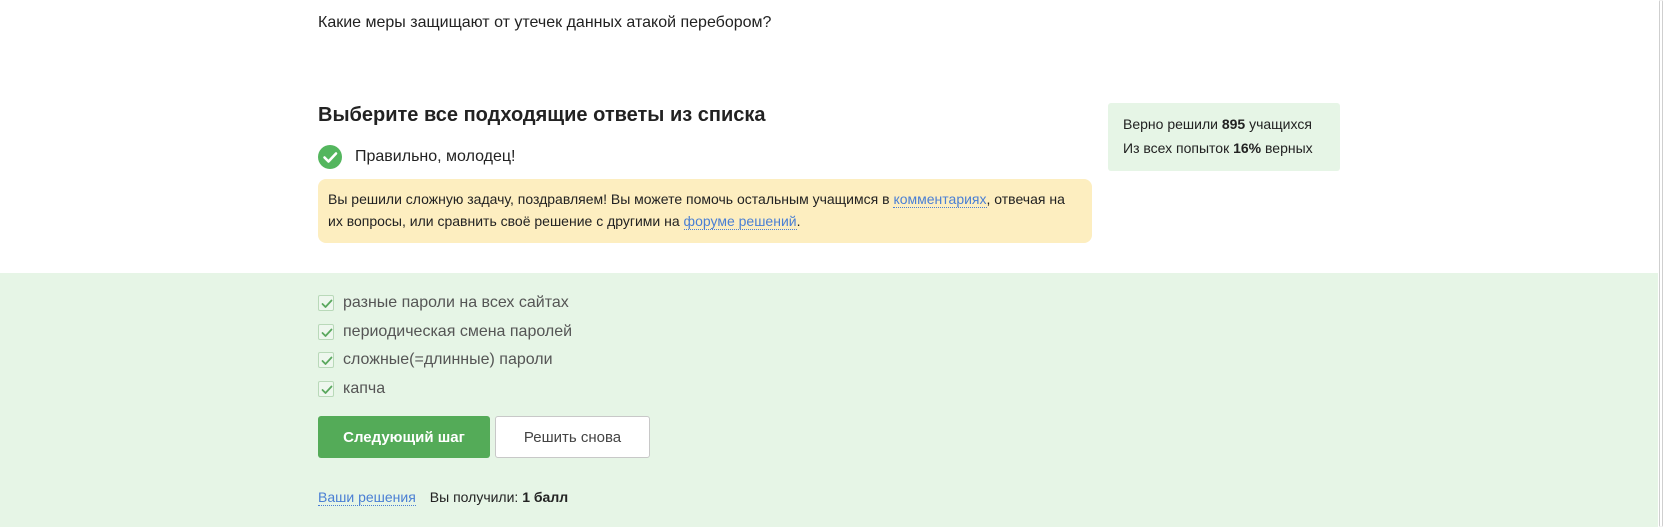 The width and height of the screenshot is (1666, 527). Describe the element at coordinates (448, 360) in the screenshot. I see `option-label: сложные(=длинные) пароли` at that location.